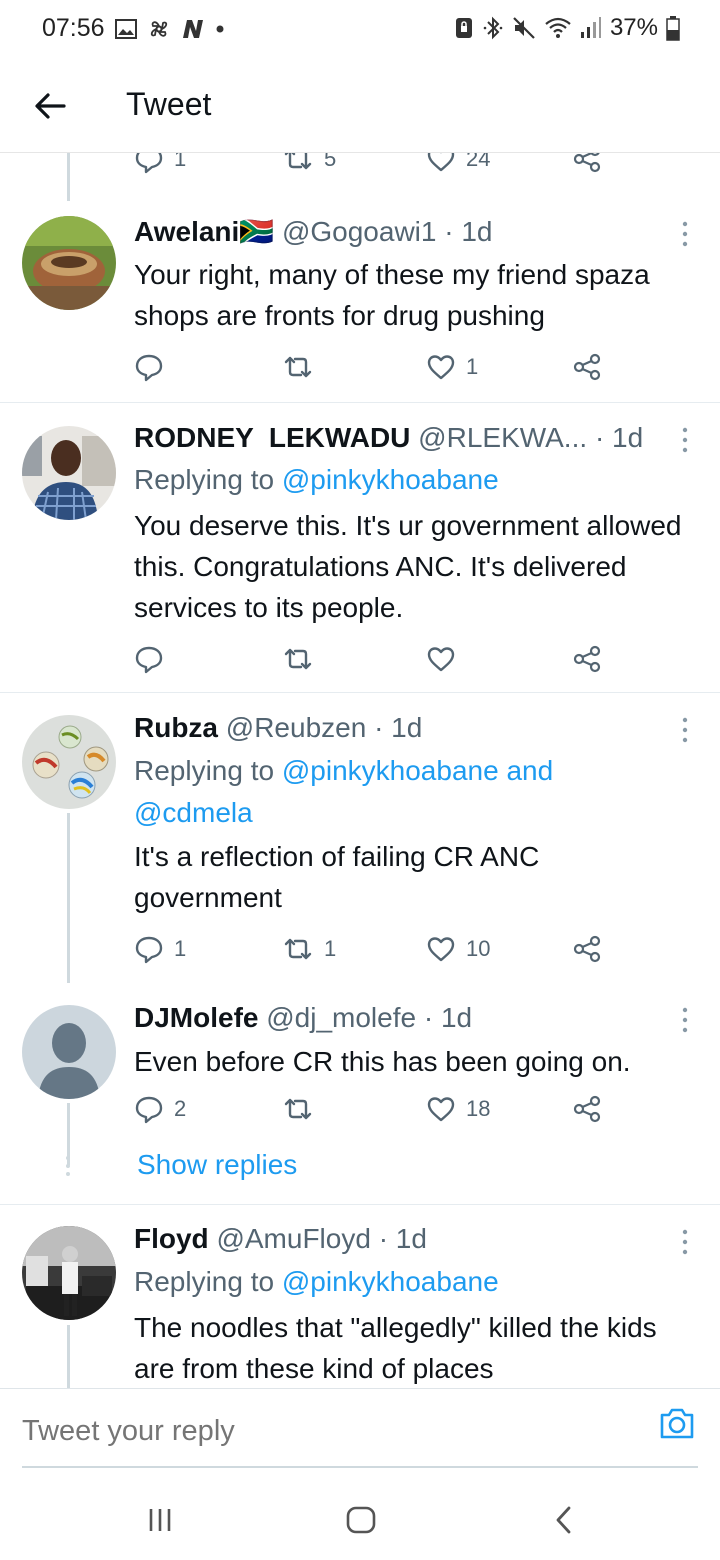 The width and height of the screenshot is (720, 1560). I want to click on like-button, so click(446, 659).